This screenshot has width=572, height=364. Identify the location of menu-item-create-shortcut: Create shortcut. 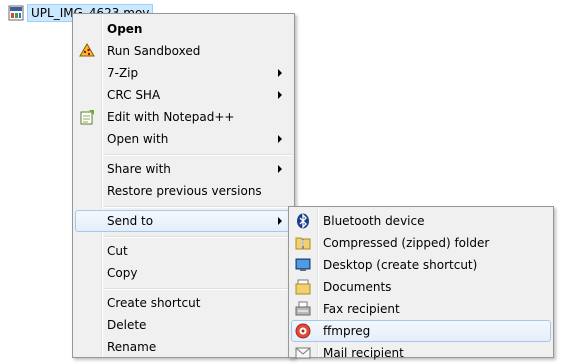
(183, 303).